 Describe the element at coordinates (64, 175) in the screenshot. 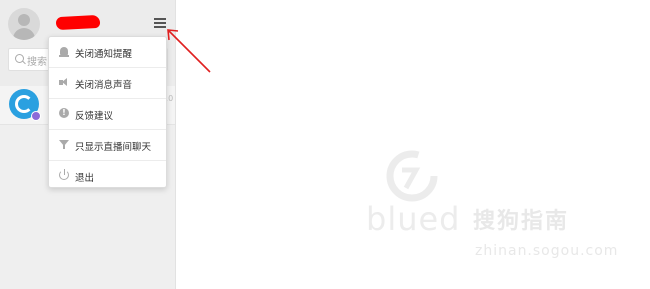

I see `power-icon` at that location.